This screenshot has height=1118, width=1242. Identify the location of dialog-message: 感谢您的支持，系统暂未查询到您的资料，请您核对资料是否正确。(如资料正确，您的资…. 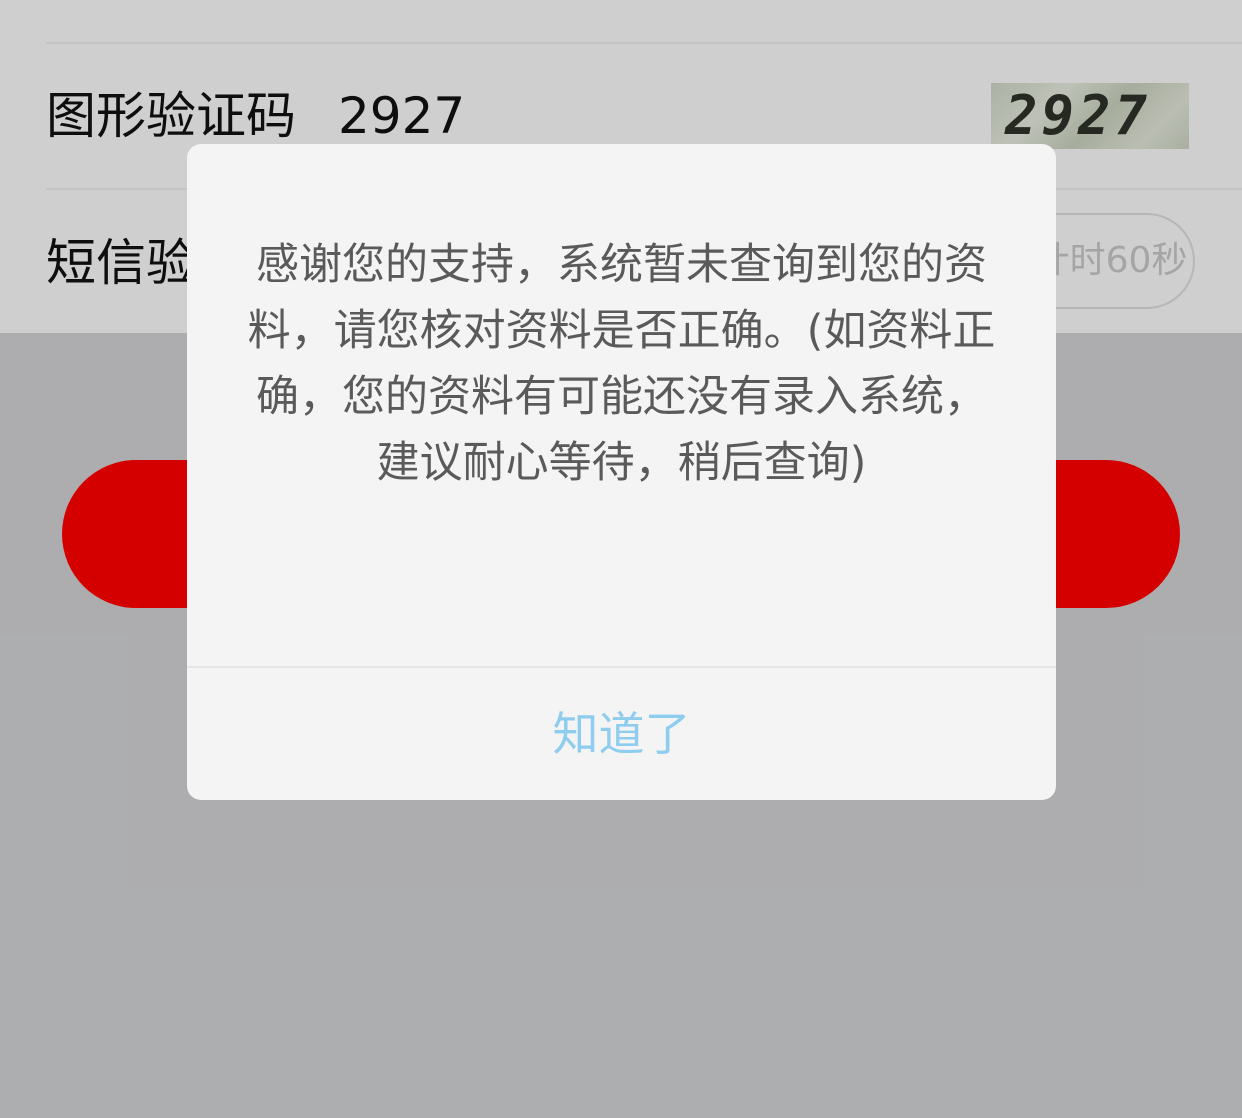
(621, 364).